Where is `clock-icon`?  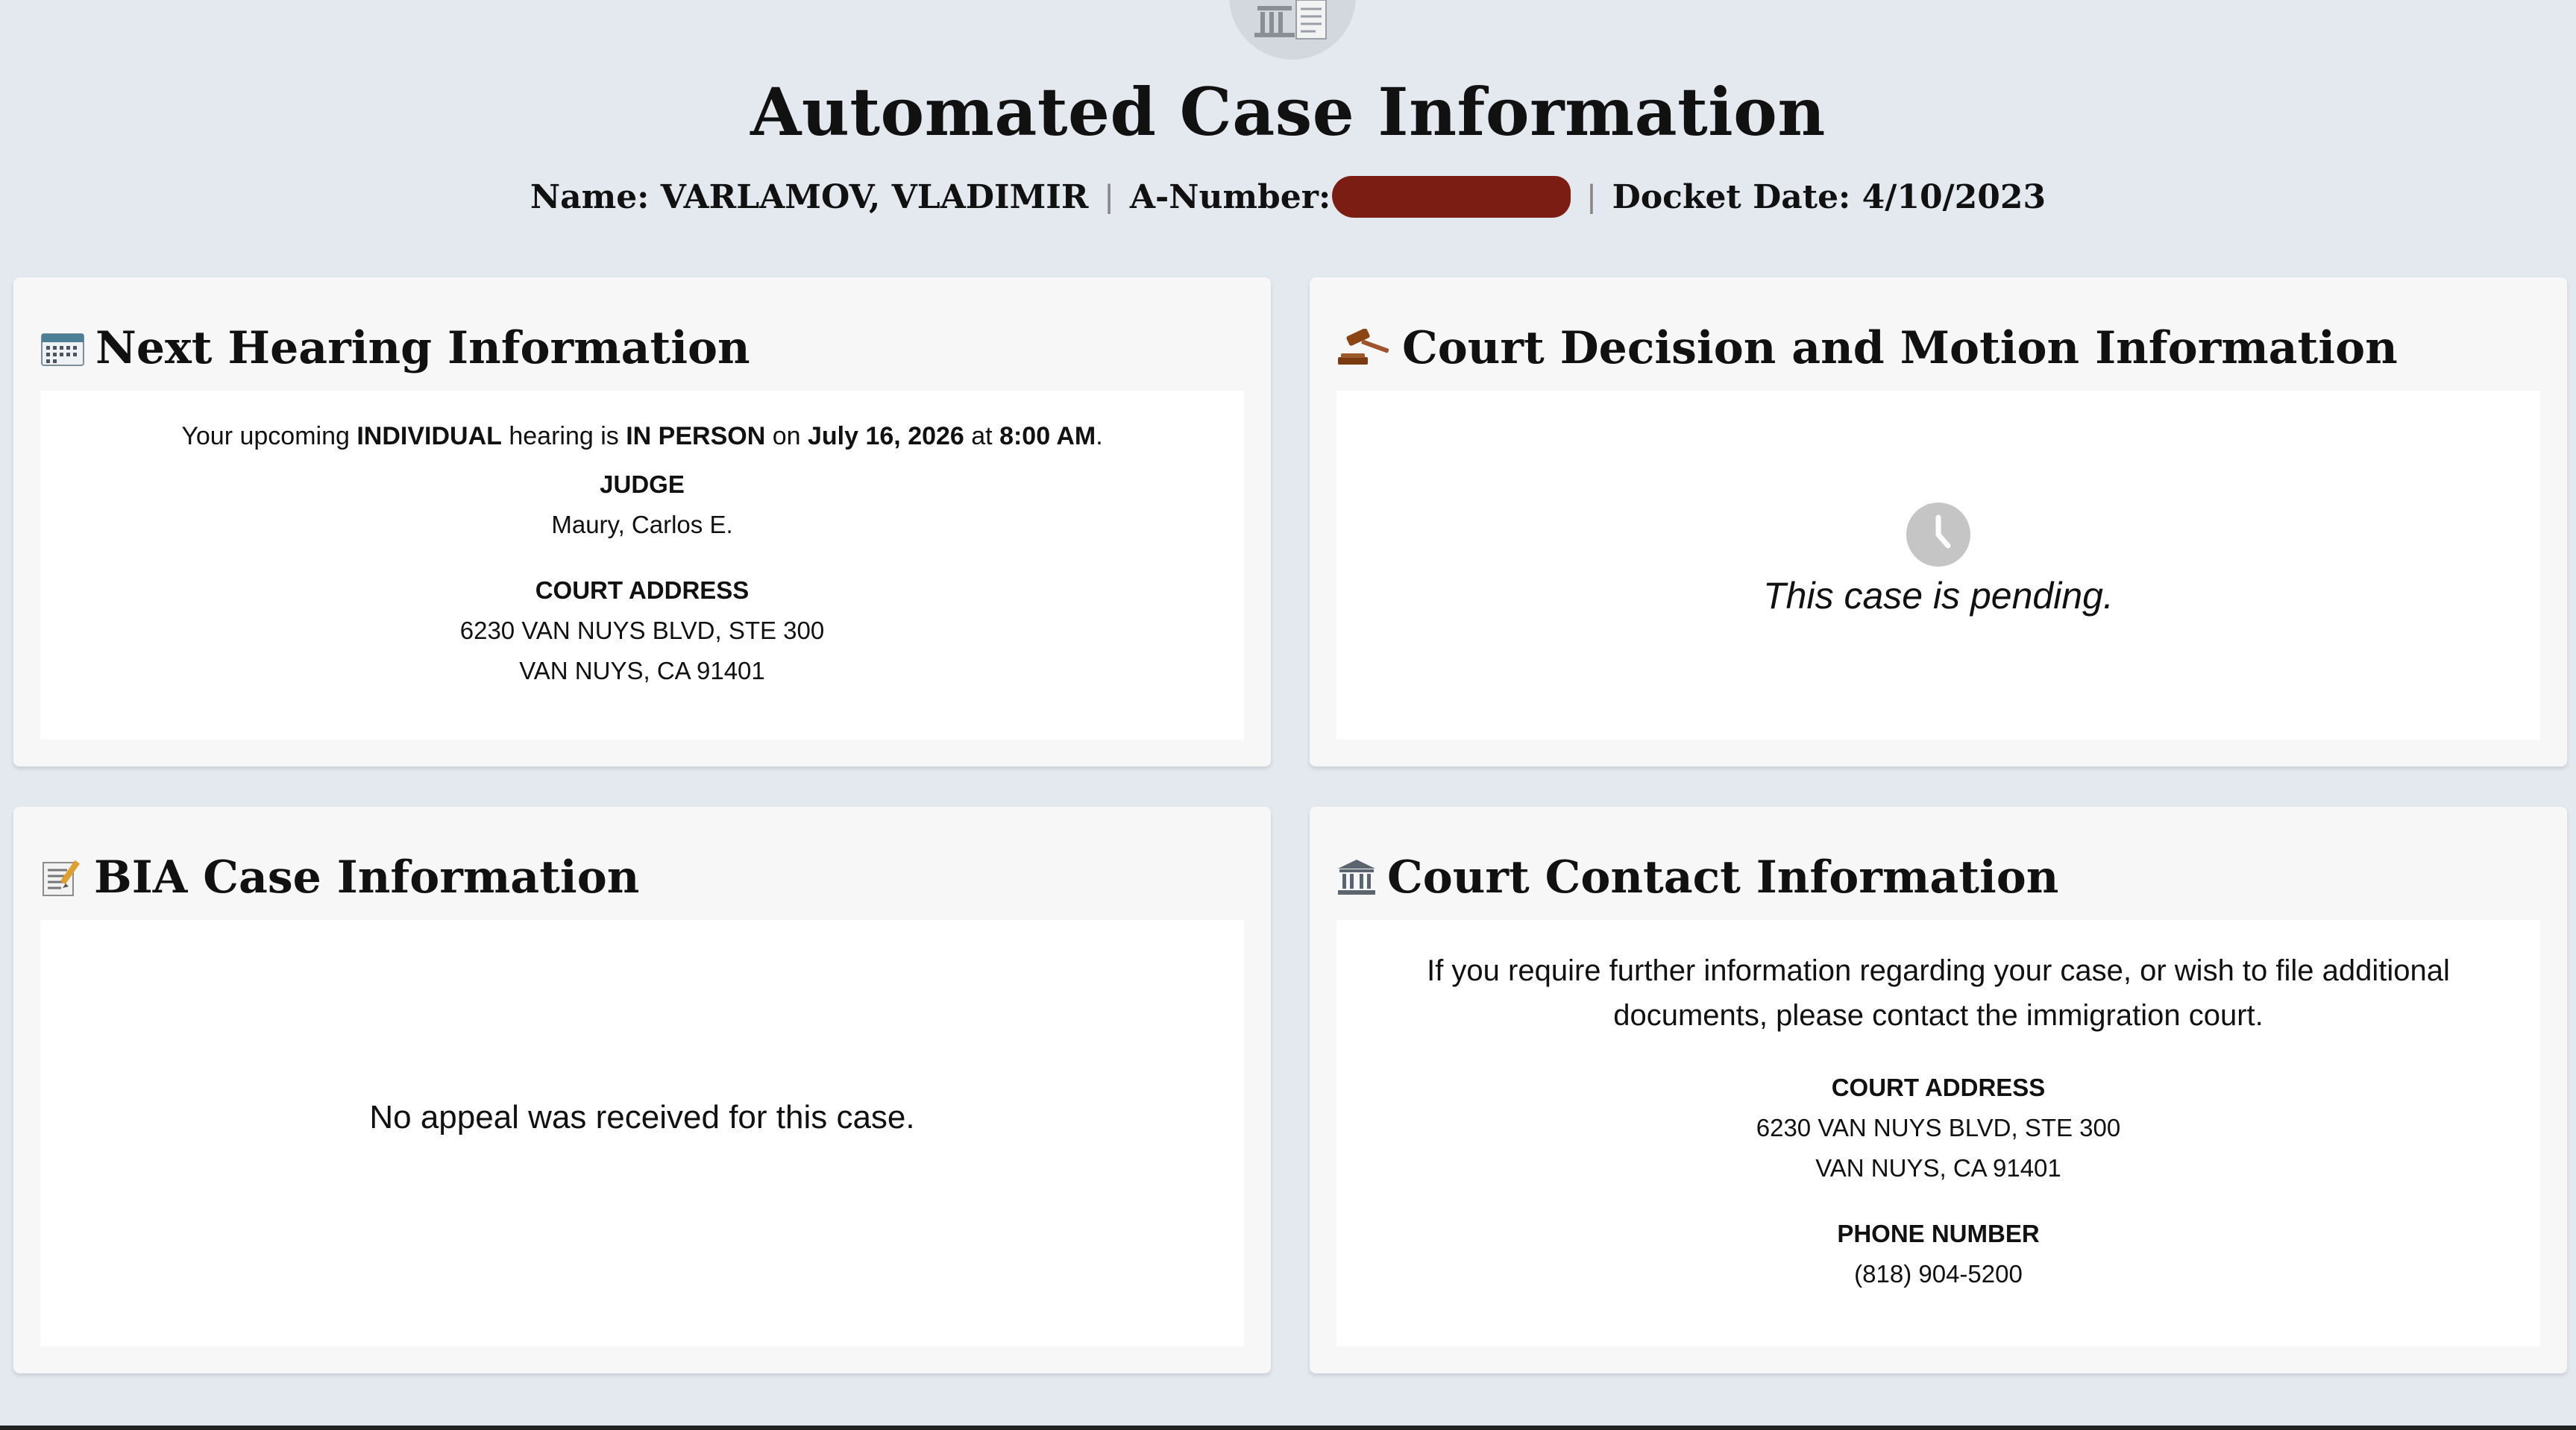 clock-icon is located at coordinates (1938, 535).